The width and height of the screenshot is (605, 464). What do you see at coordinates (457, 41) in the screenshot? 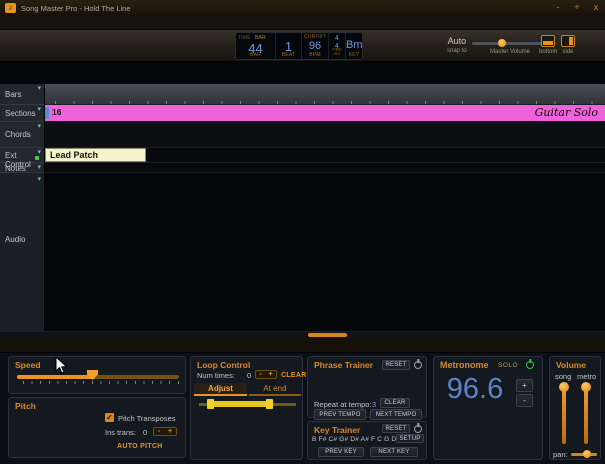
I see `snap-to-value: Auto` at bounding box center [457, 41].